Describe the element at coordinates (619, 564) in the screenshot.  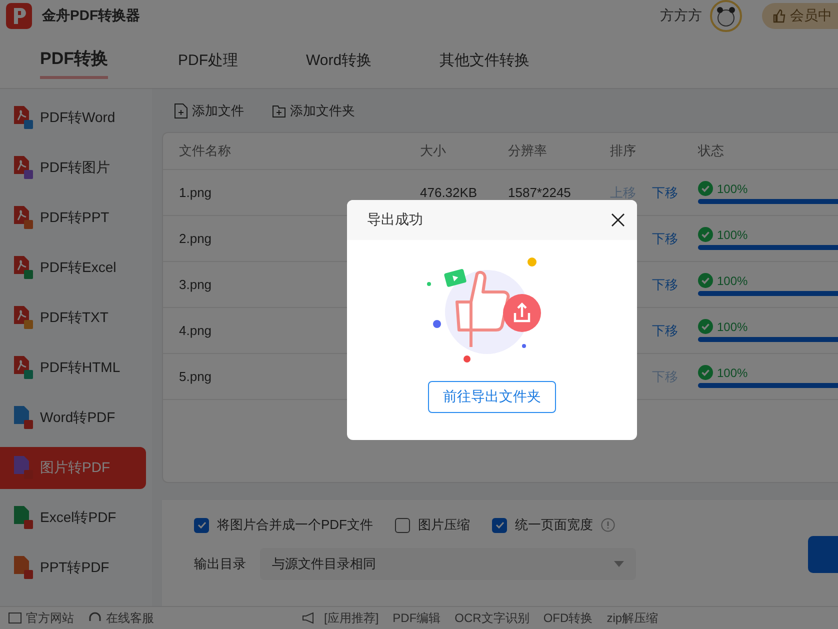
I see `dropdown-caret-icon` at that location.